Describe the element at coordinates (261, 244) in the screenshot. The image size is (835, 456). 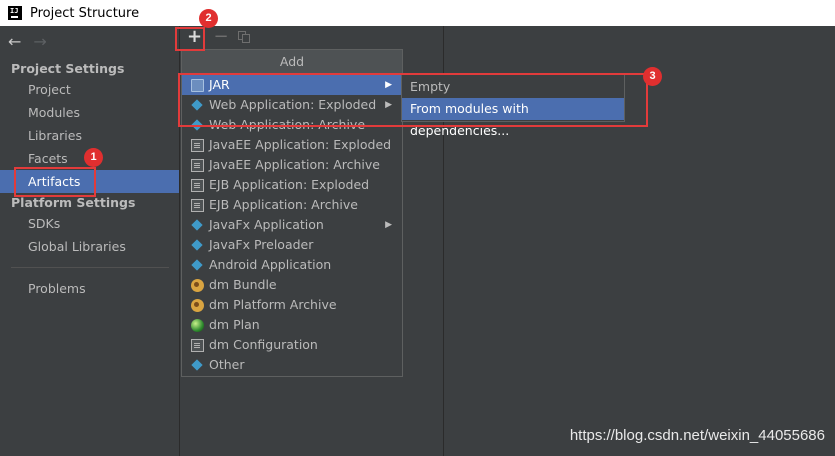
I see `menu-item-label: JavaFx Preloader` at that location.